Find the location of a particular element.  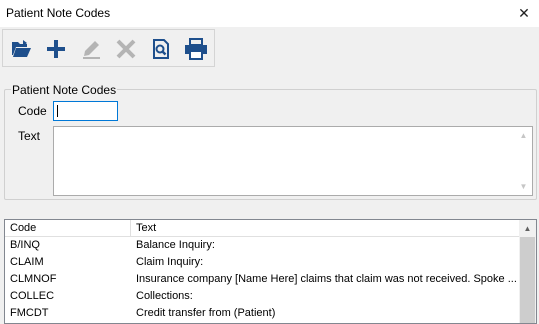

open-button is located at coordinates (21, 49).